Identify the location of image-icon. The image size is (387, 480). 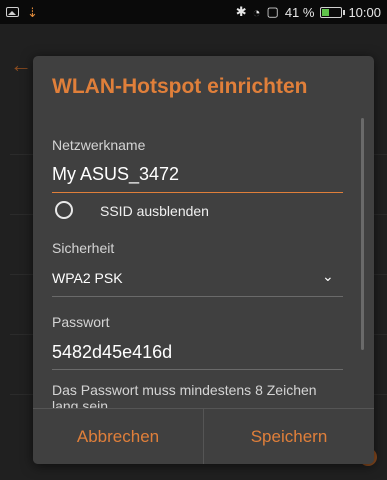
(12, 12).